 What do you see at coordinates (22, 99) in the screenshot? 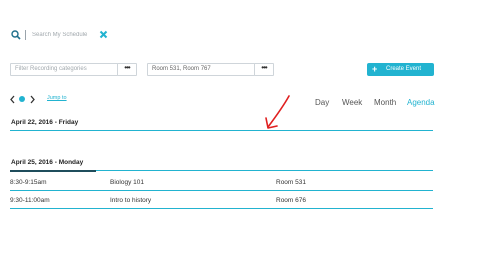
I see `today-dot` at bounding box center [22, 99].